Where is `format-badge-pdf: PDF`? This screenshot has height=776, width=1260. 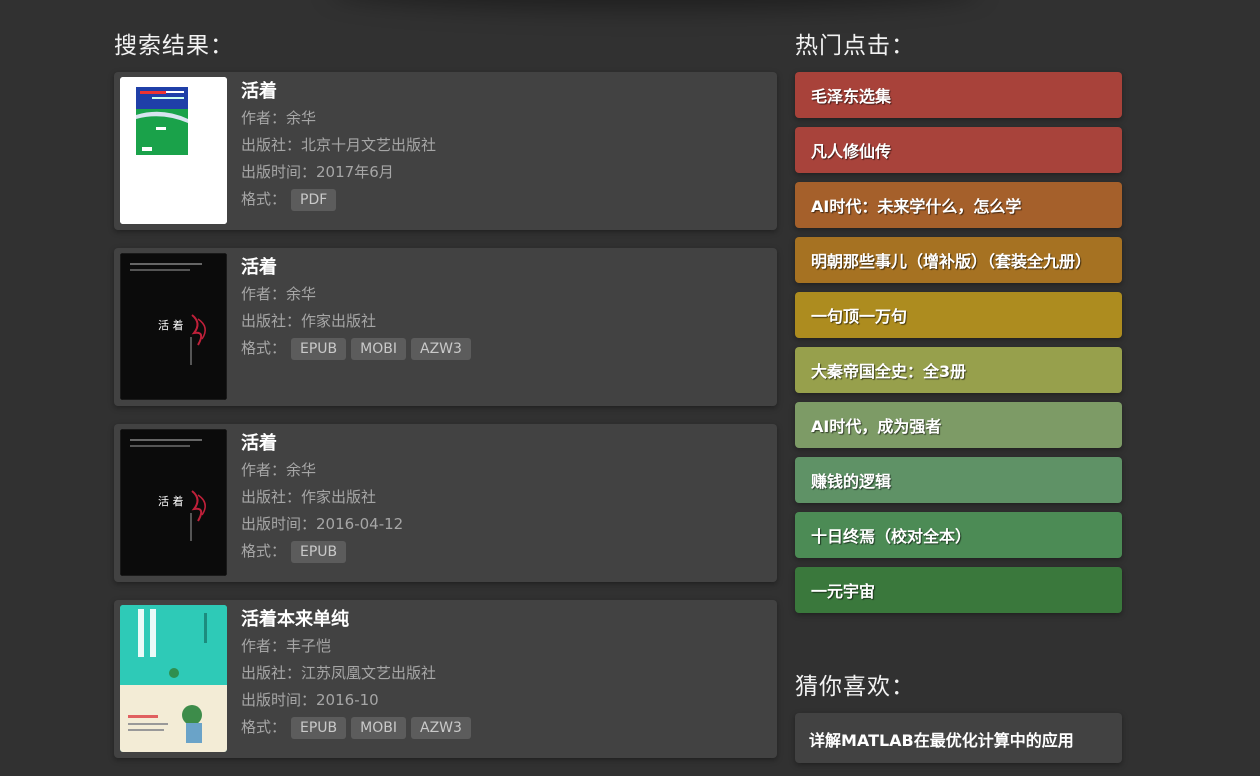 format-badge-pdf: PDF is located at coordinates (314, 199).